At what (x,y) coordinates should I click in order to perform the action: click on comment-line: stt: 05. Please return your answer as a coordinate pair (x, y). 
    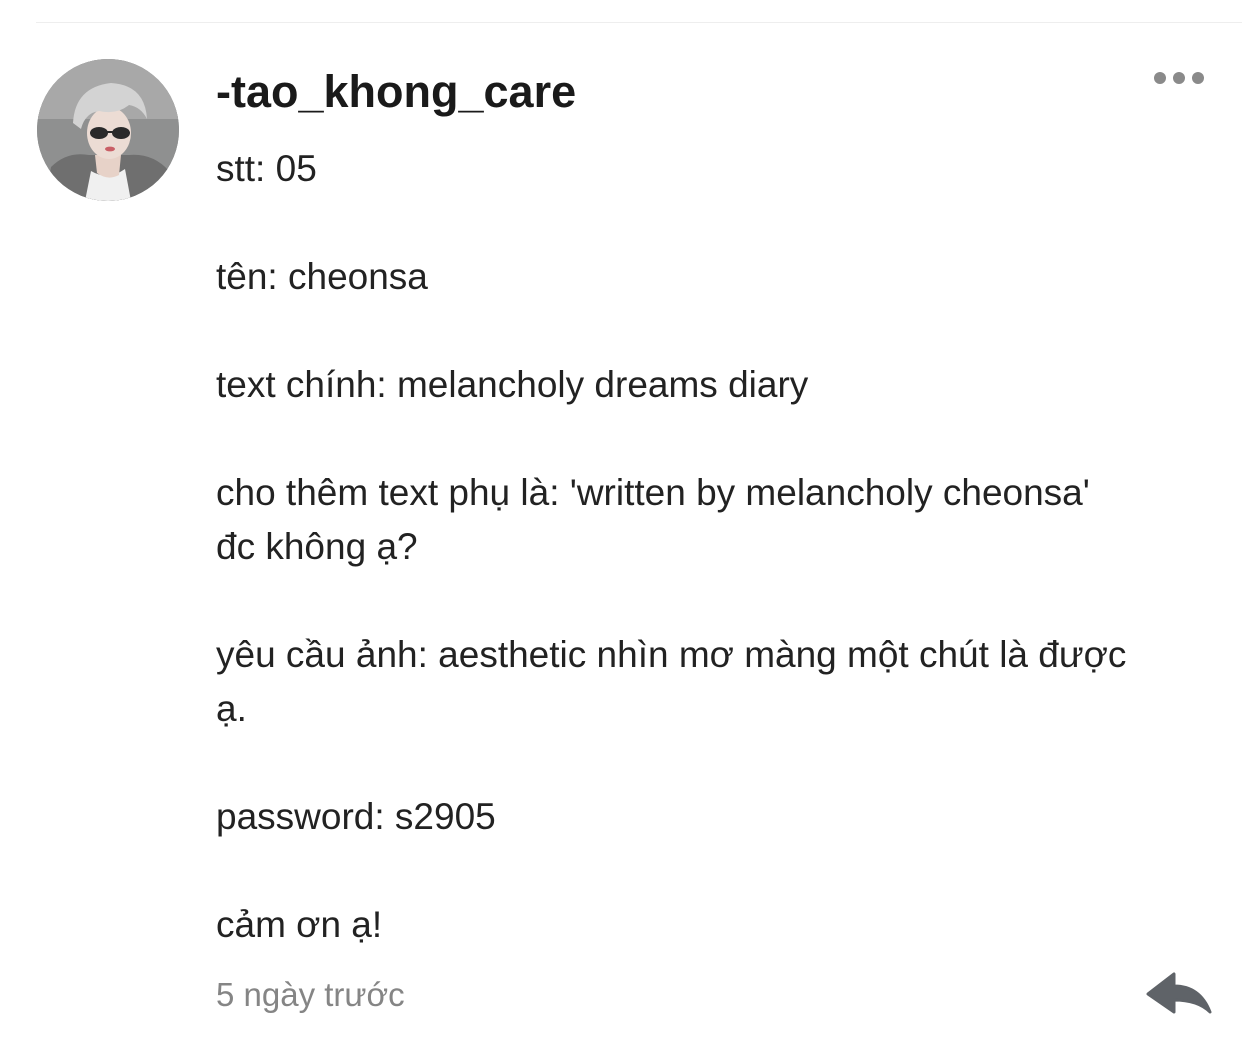
    Looking at the image, I should click on (266, 168).